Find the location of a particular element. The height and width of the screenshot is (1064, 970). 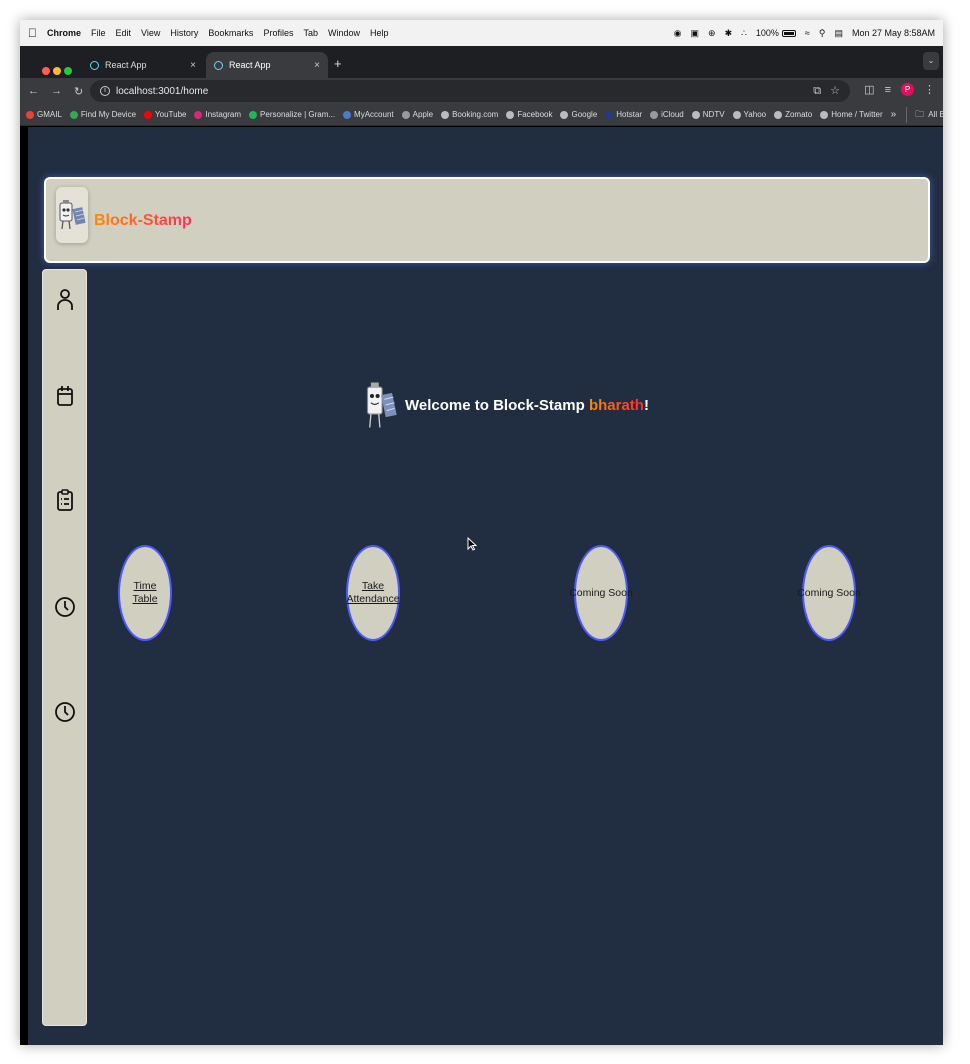

browser-toolbar: ← → ↻ i localhost:3001/home ⧉ ☆ ◫ ≡ P ⋮ is located at coordinates (481, 91).